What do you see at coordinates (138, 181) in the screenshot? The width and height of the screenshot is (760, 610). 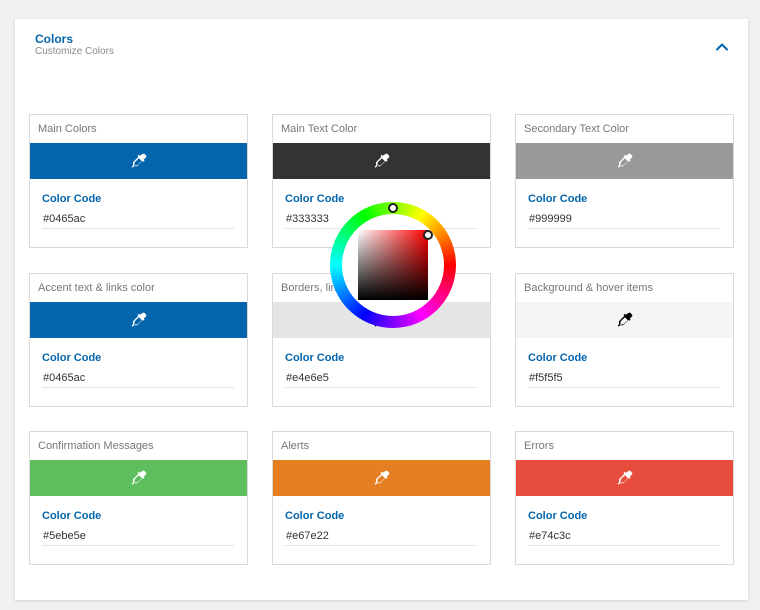 I see `color-card: Main Colors Color Code` at bounding box center [138, 181].